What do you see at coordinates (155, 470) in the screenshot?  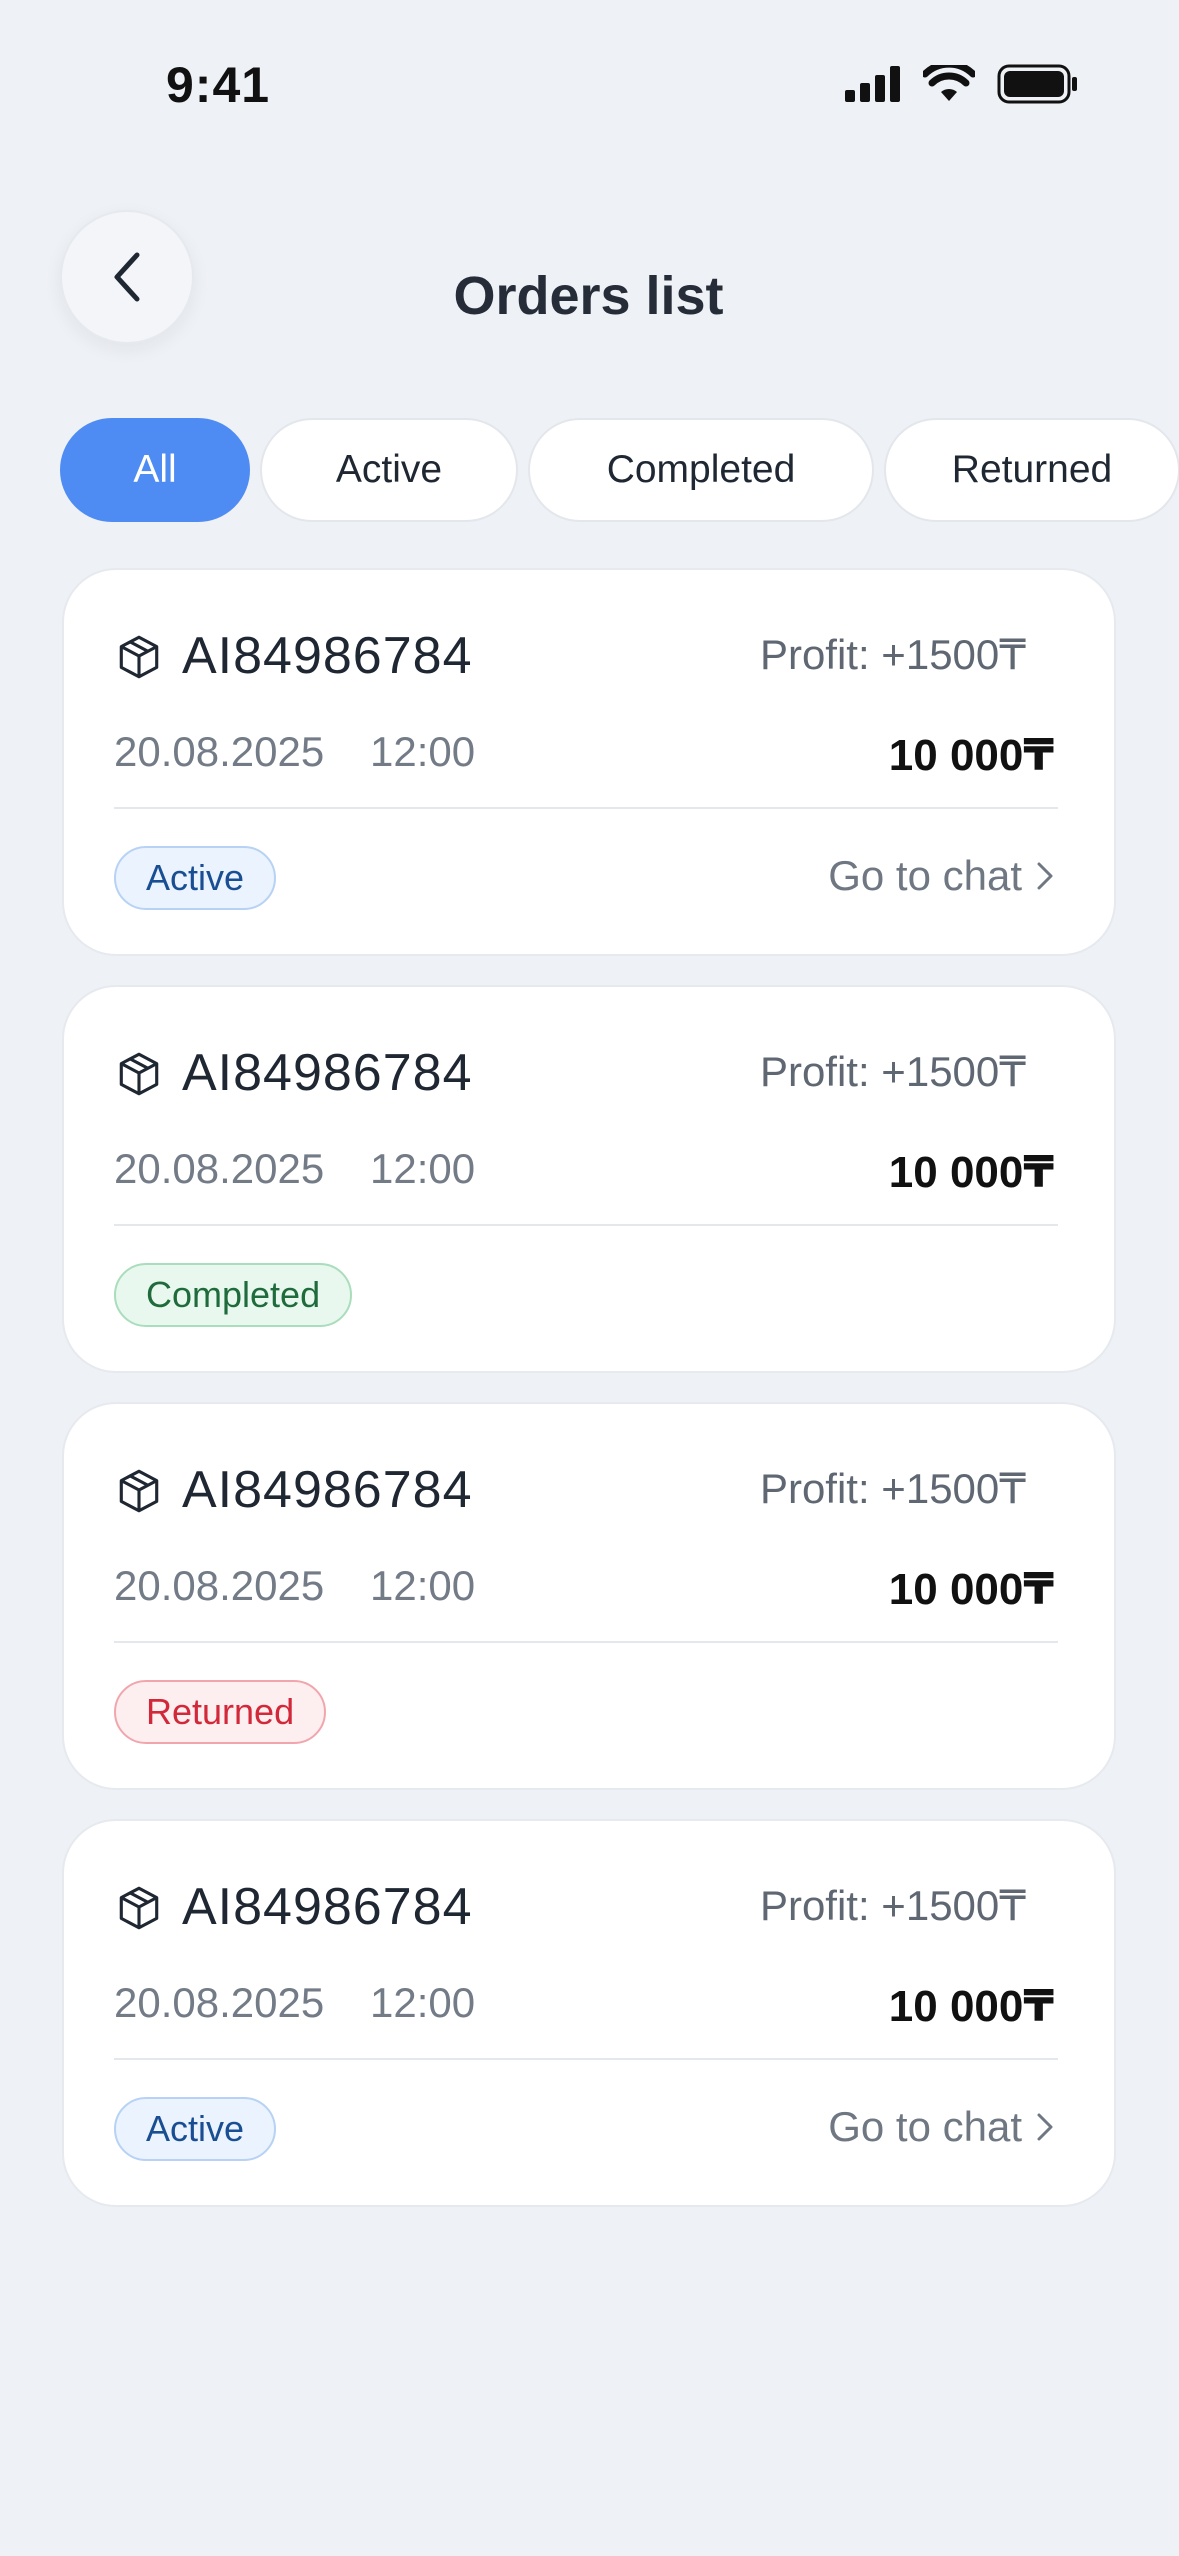 I see `tab-all: All` at bounding box center [155, 470].